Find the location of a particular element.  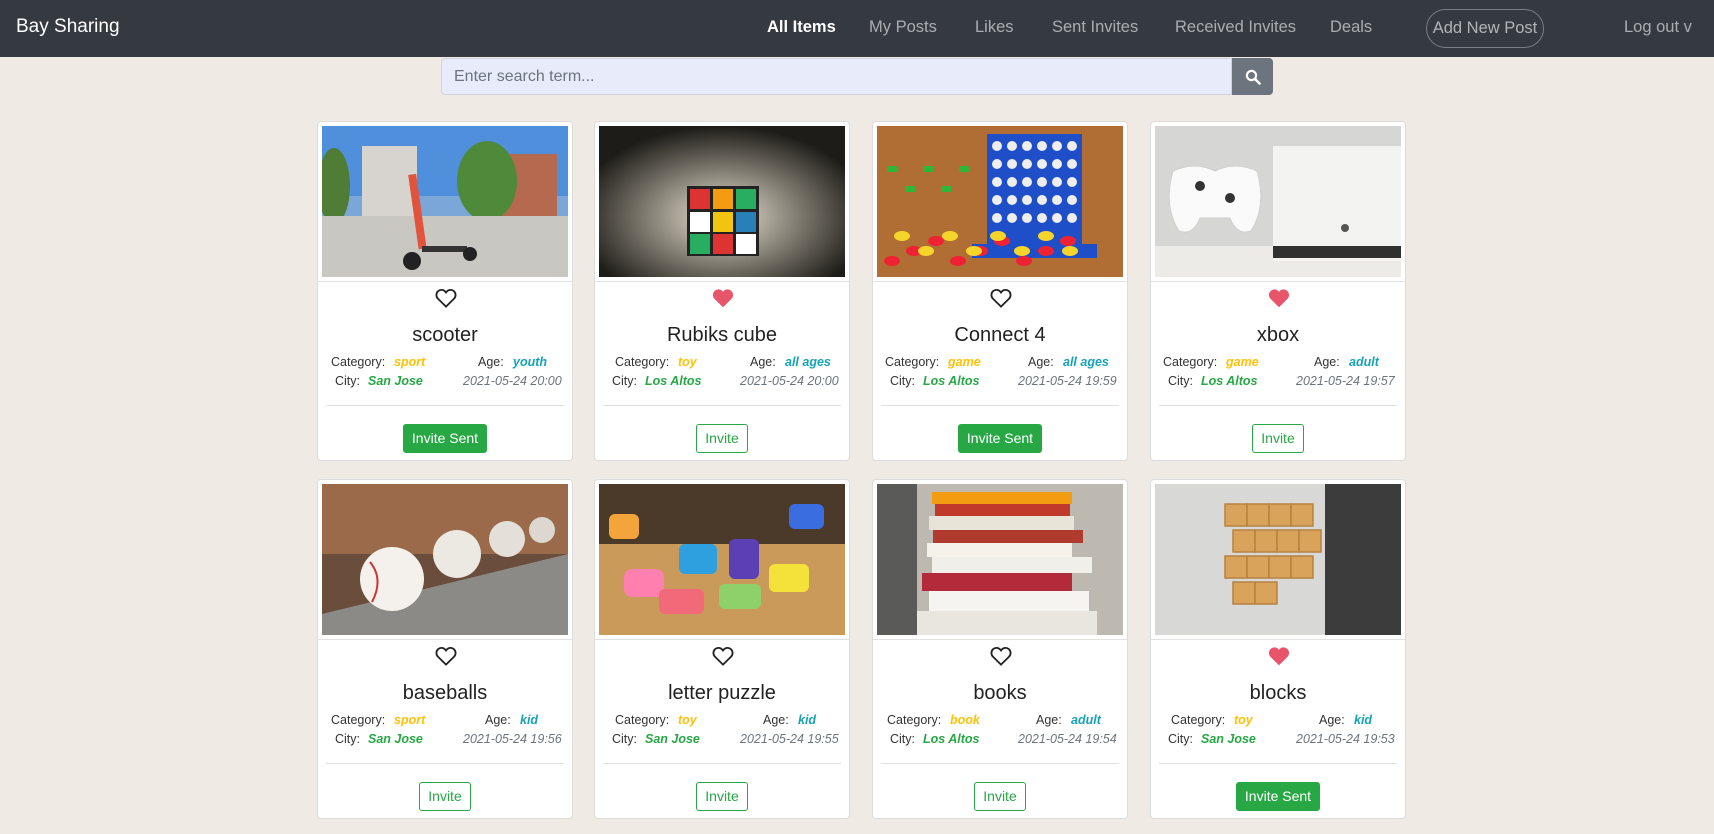

item-title: scooter is located at coordinates (445, 335).